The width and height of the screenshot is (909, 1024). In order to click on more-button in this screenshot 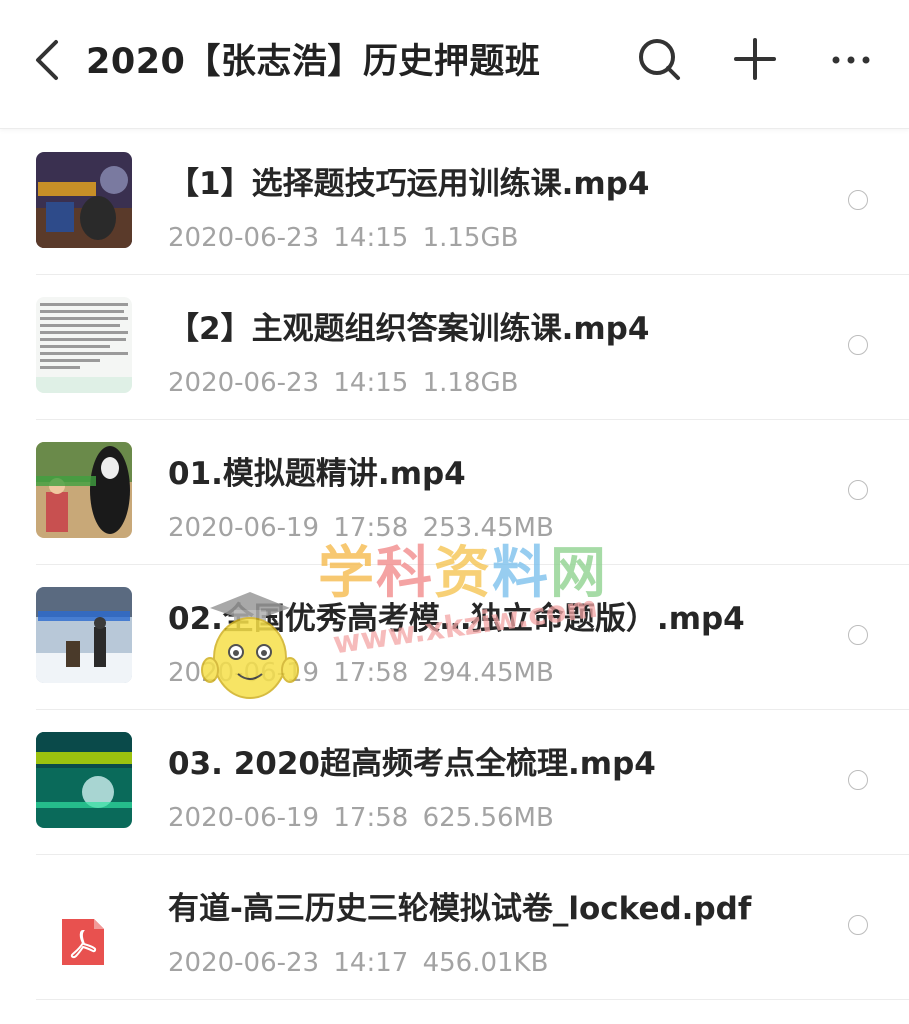, I will do `click(851, 59)`.